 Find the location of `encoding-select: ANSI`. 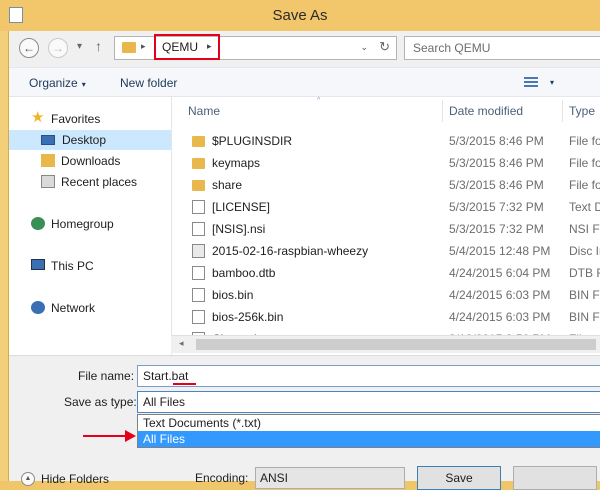

encoding-select: ANSI is located at coordinates (330, 478).